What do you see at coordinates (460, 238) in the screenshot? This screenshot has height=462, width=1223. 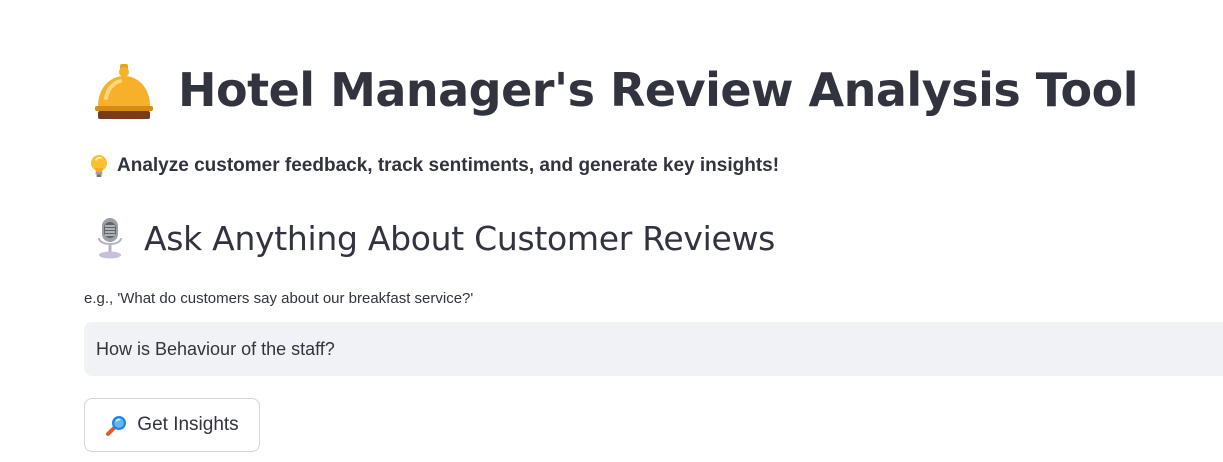 I see `section-title: Ask Anything About Customer Reviews` at bounding box center [460, 238].